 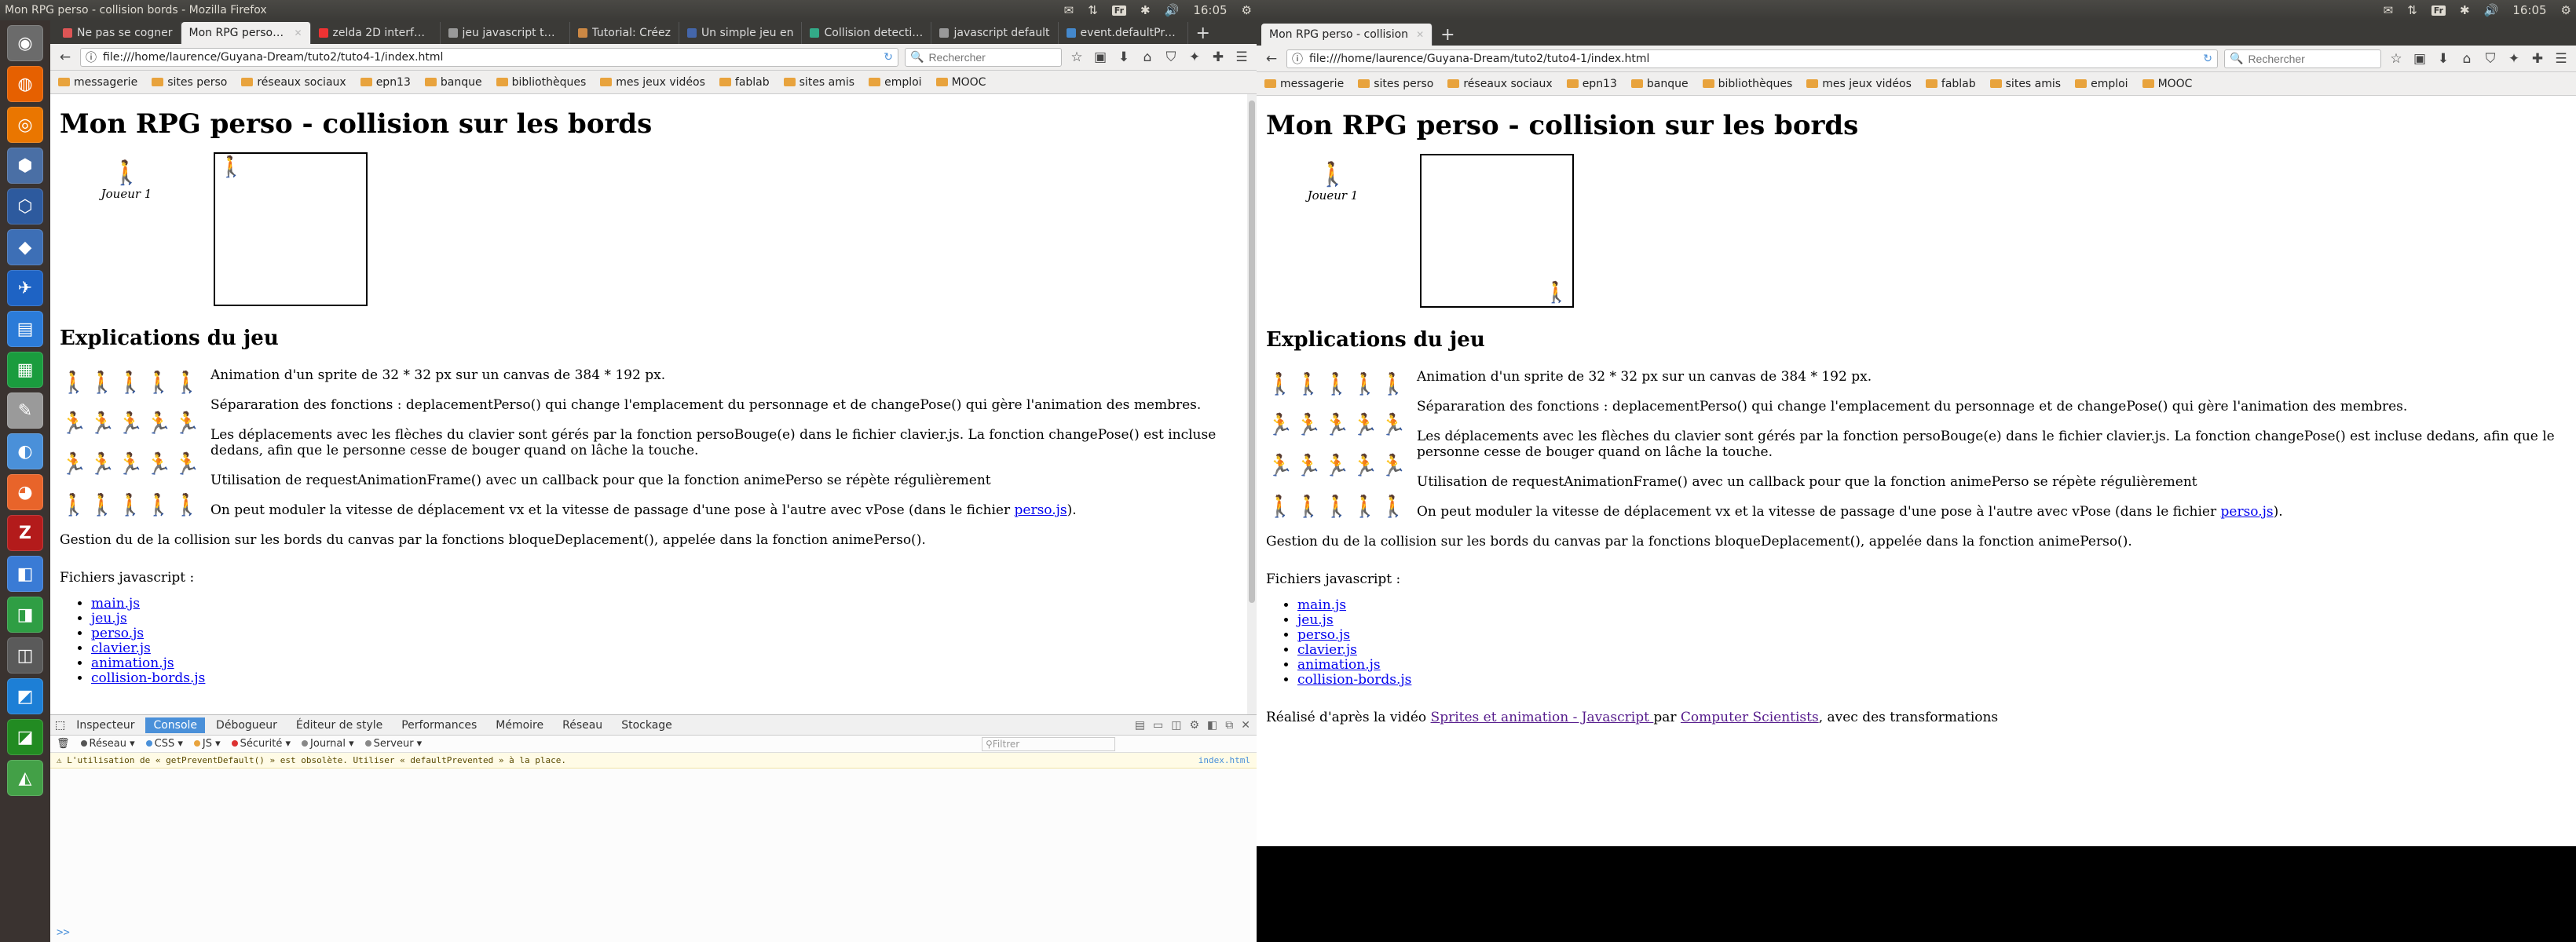 What do you see at coordinates (25, 166) in the screenshot?
I see `app-icon: ⬢` at bounding box center [25, 166].